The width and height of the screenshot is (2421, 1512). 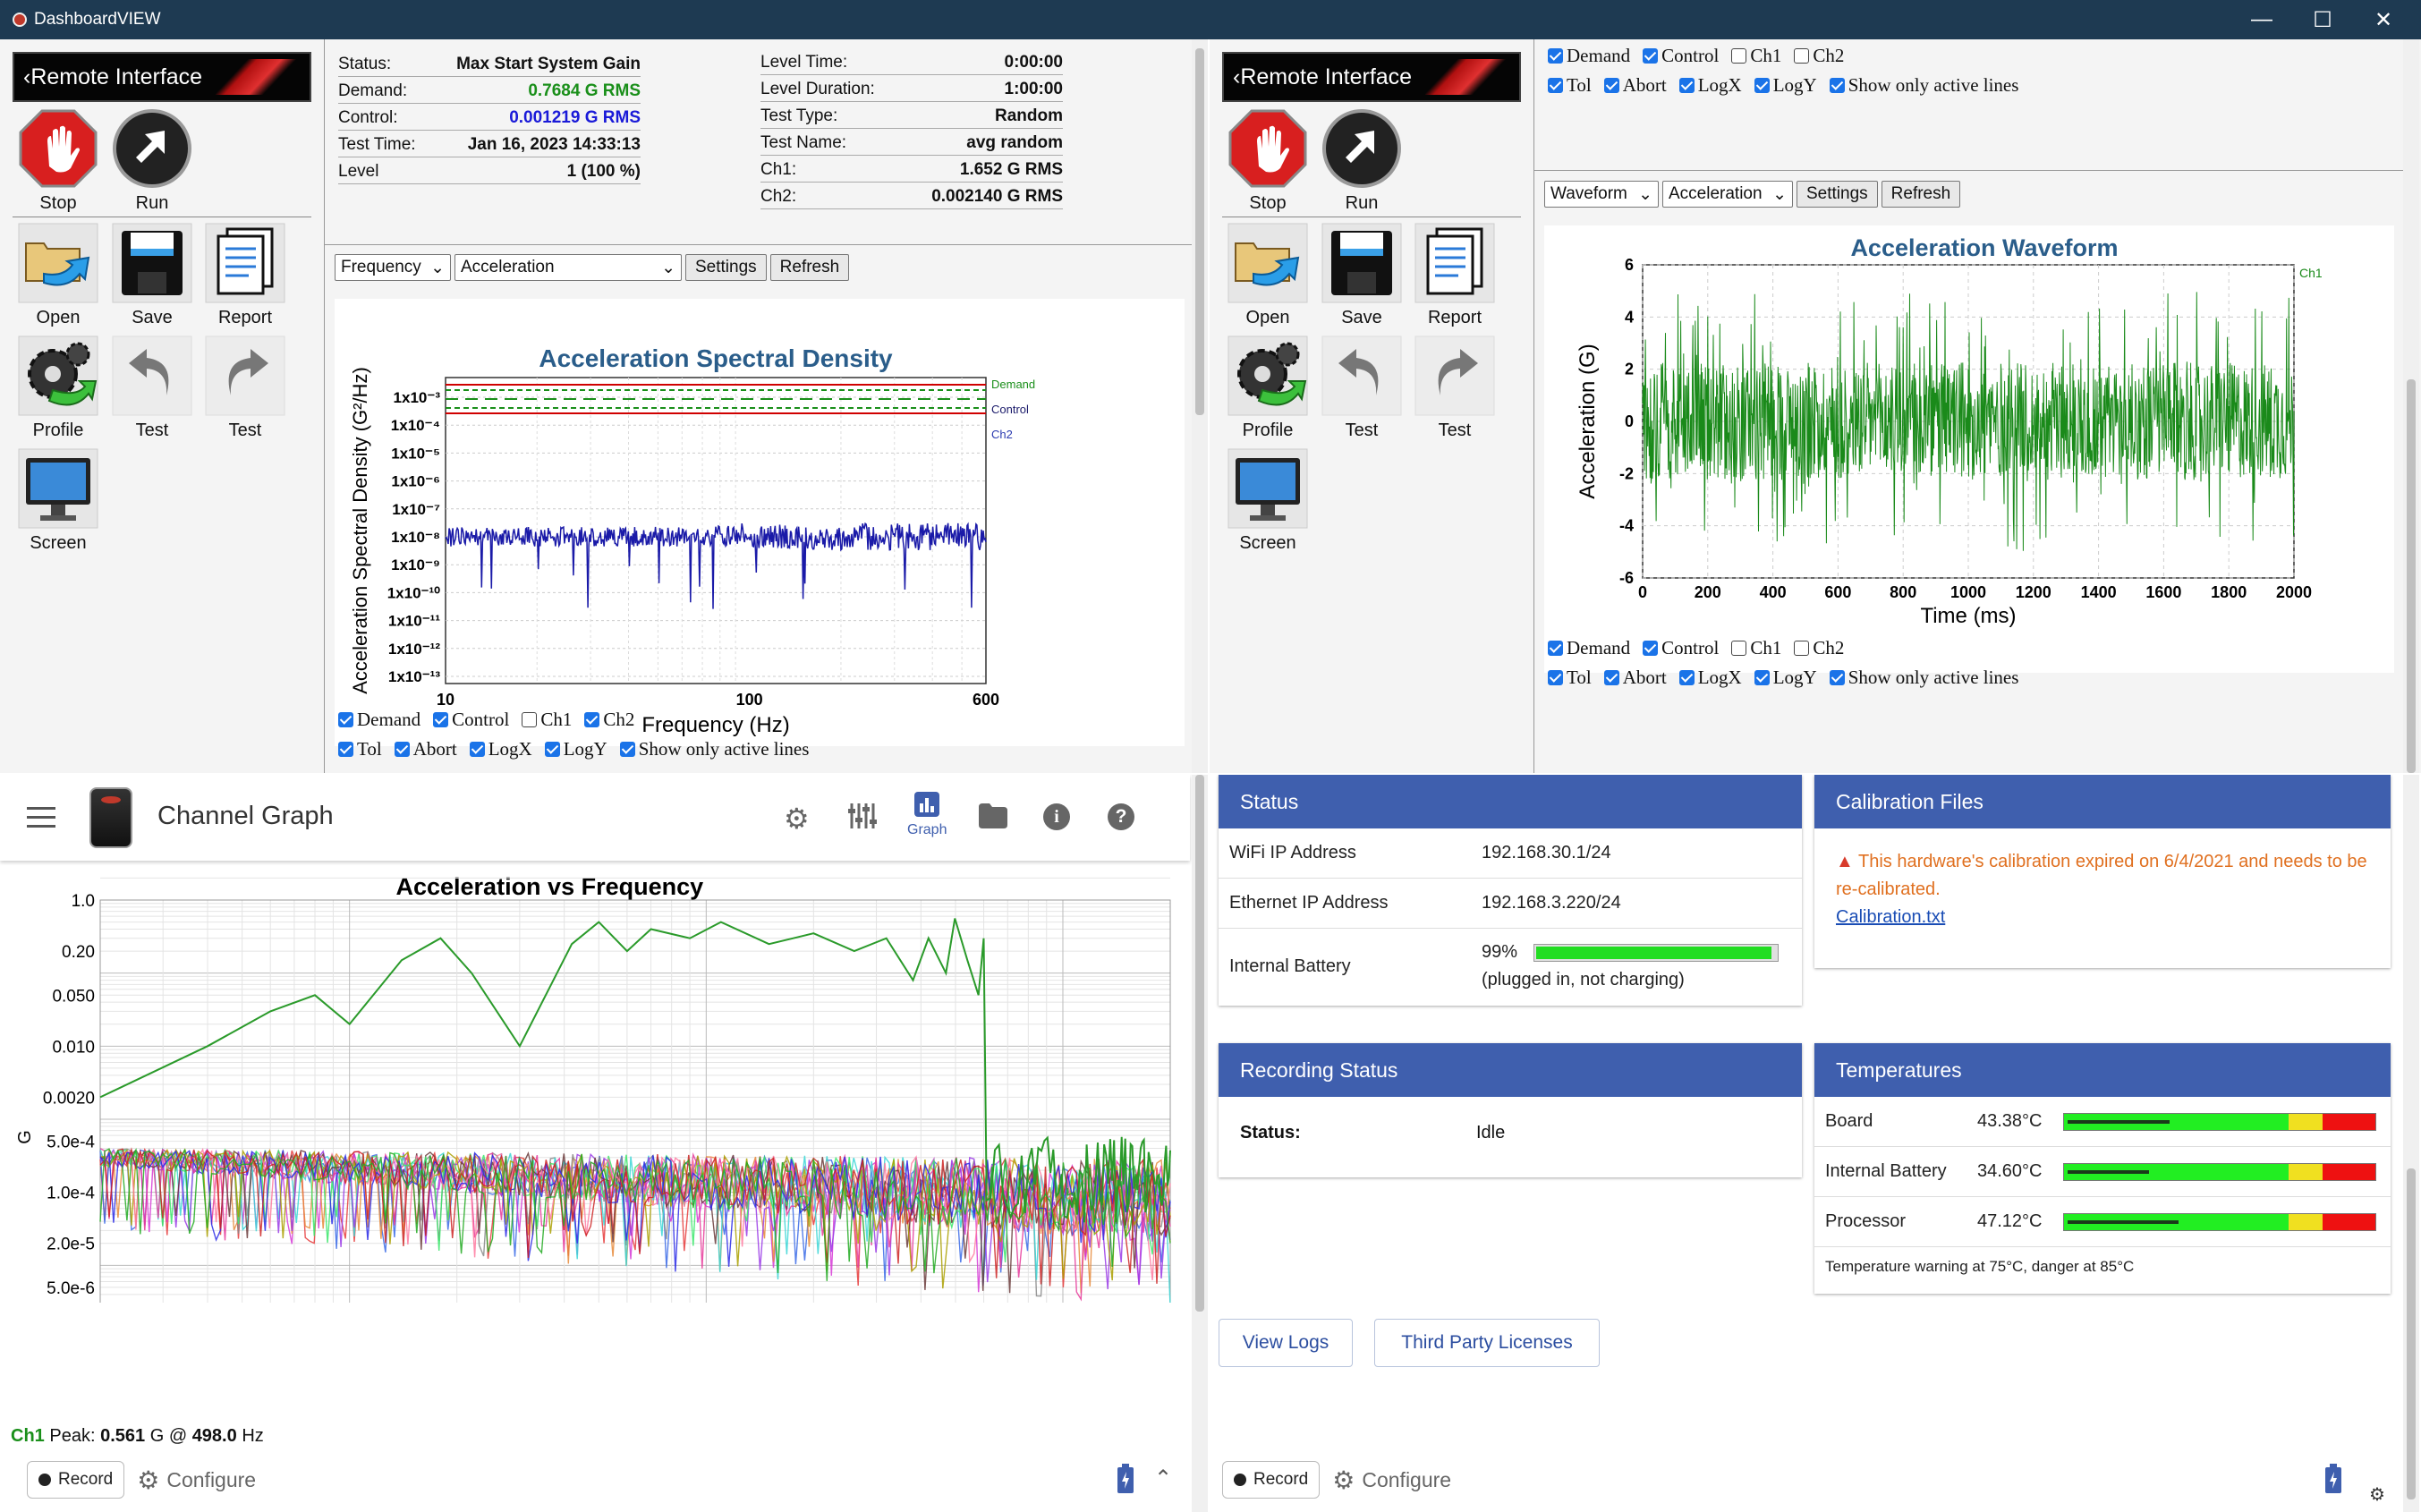 I want to click on status-pane-scrollbar, so click(x=2411, y=1143).